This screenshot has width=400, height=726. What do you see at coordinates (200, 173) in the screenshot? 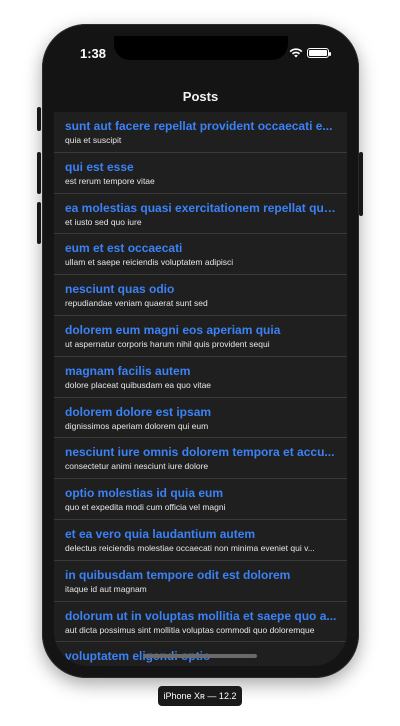
I see `list-item: qui est esse est rerum tempore vitae` at bounding box center [200, 173].